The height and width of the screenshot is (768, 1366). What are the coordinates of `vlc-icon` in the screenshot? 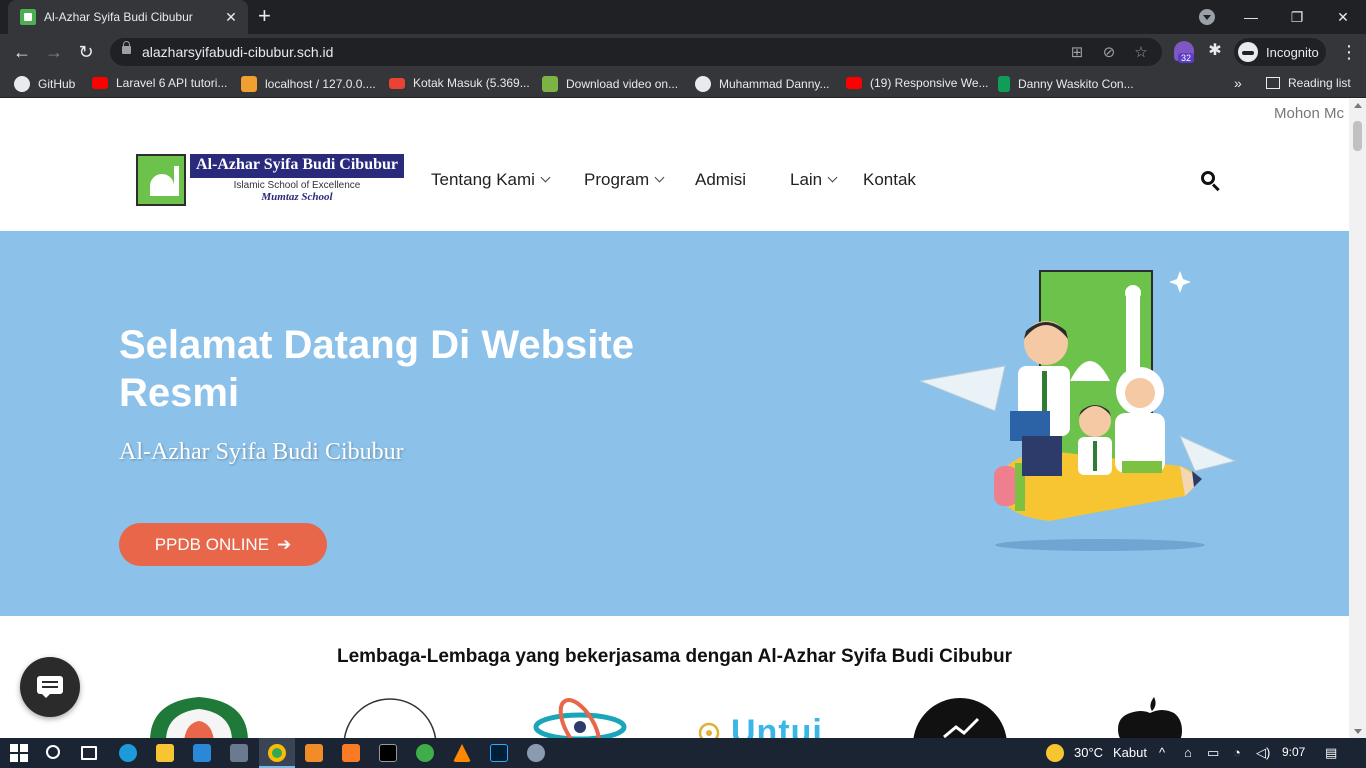 It's located at (462, 753).